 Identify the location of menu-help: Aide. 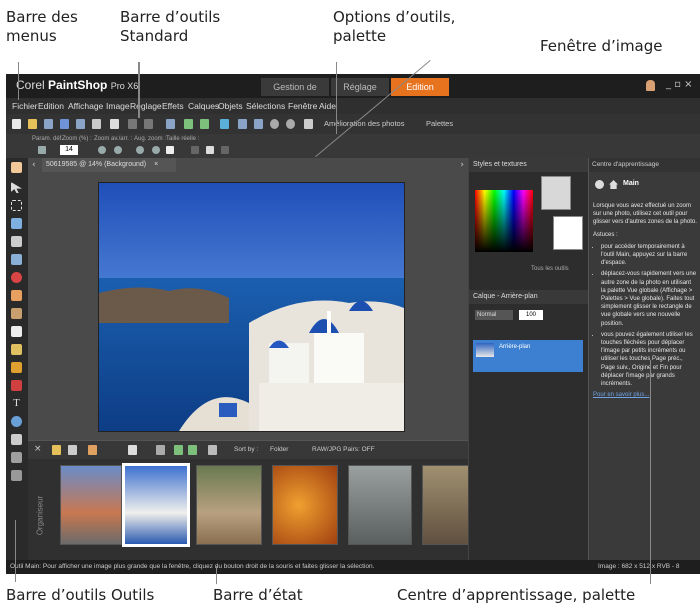
(327, 106).